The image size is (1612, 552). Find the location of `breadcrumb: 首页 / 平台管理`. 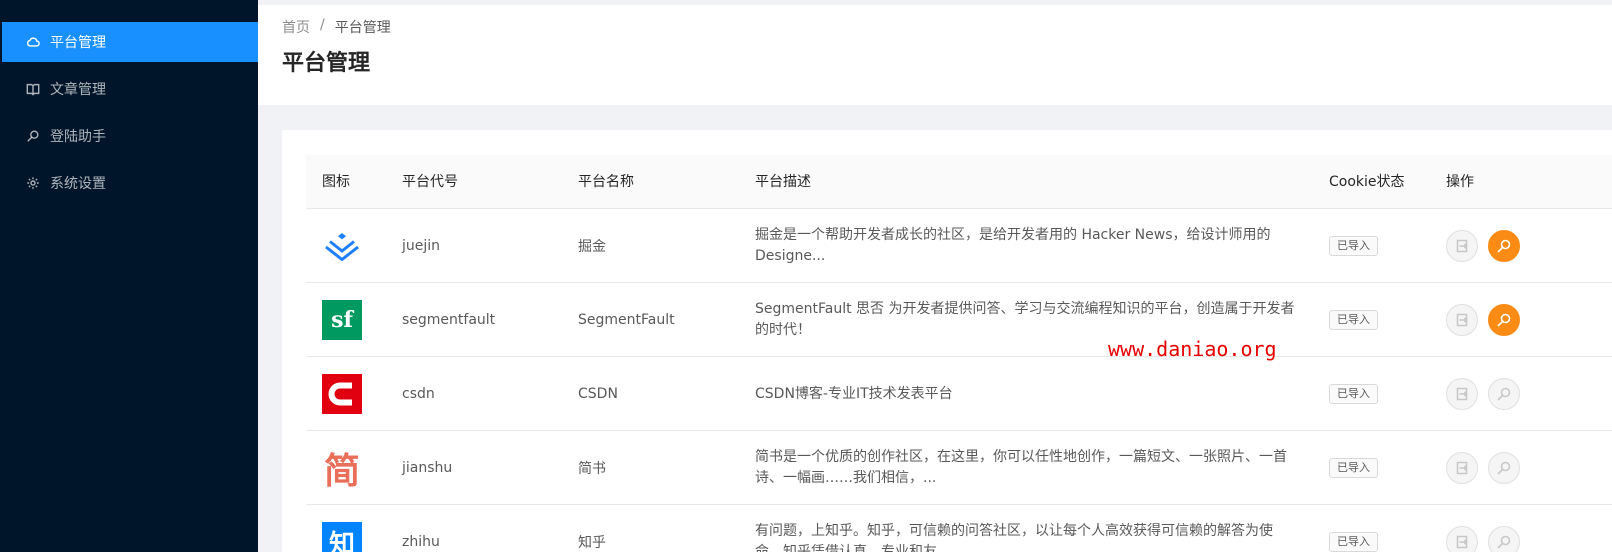

breadcrumb: 首页 / 平台管理 is located at coordinates (336, 27).